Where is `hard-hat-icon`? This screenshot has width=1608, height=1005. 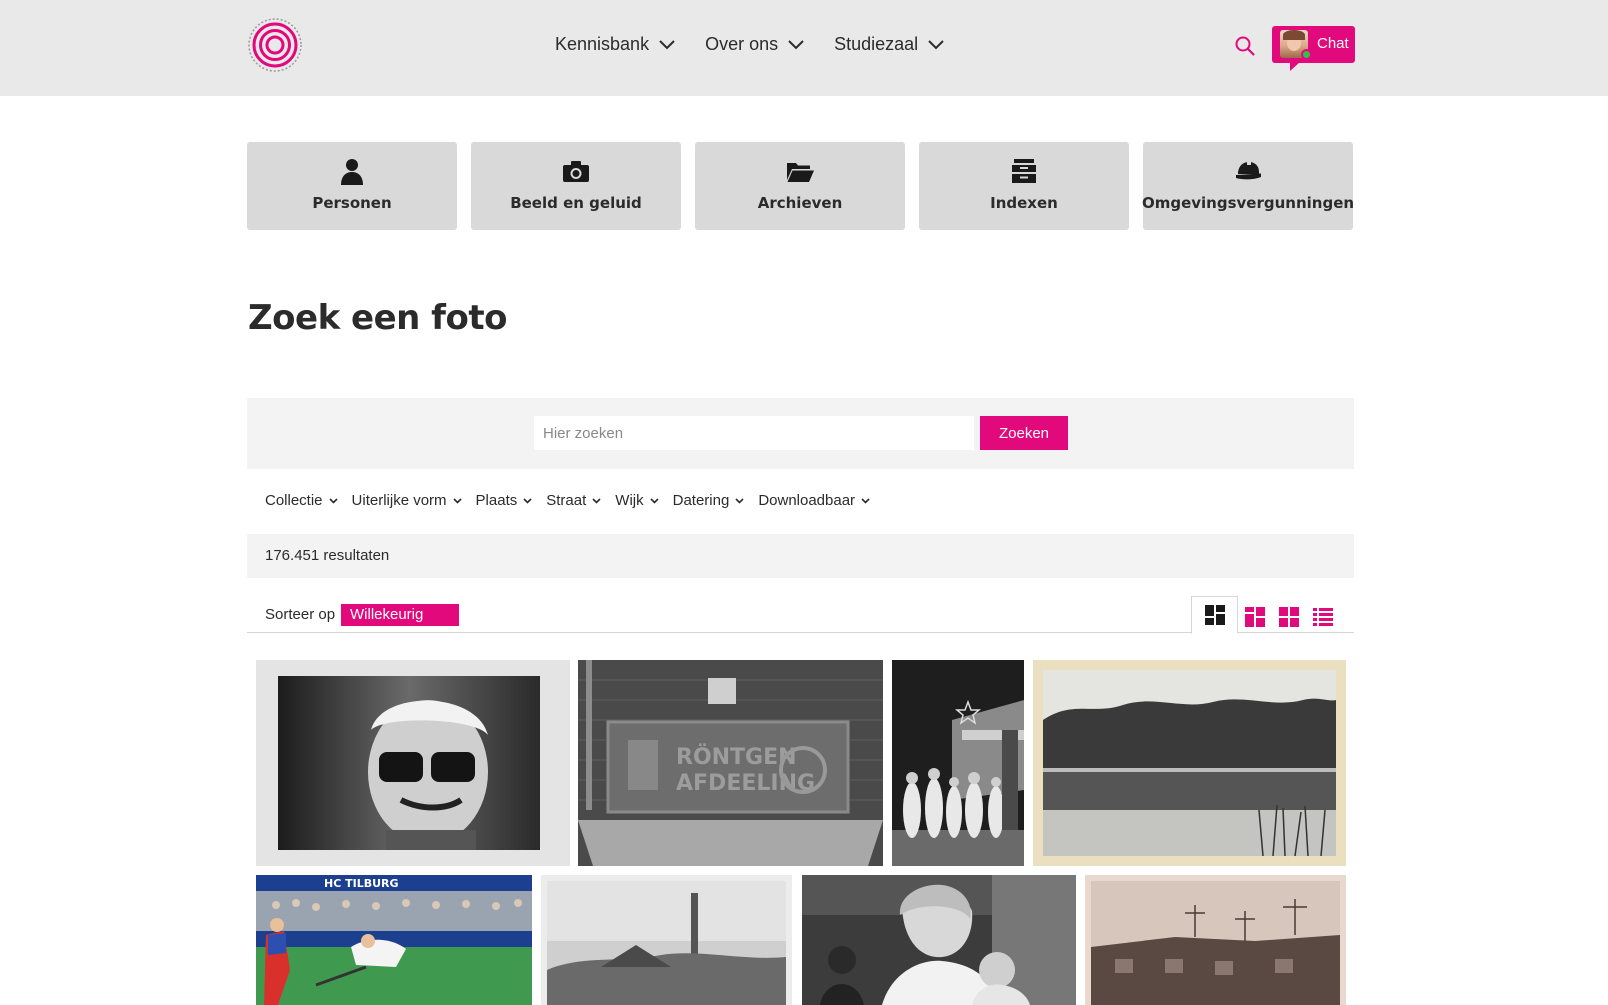 hard-hat-icon is located at coordinates (1248, 170).